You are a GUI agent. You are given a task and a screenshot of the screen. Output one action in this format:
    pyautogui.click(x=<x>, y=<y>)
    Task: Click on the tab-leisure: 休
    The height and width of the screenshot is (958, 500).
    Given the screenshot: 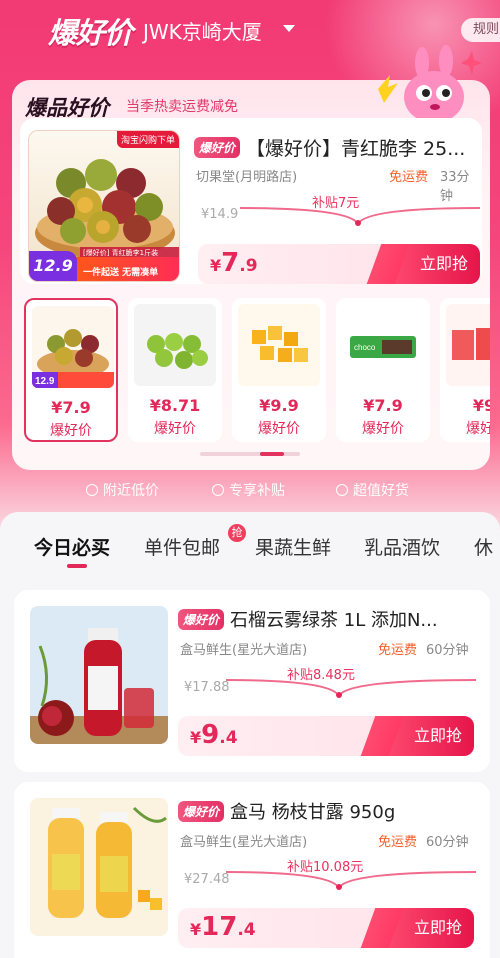 What is the action you would take?
    pyautogui.click(x=483, y=546)
    